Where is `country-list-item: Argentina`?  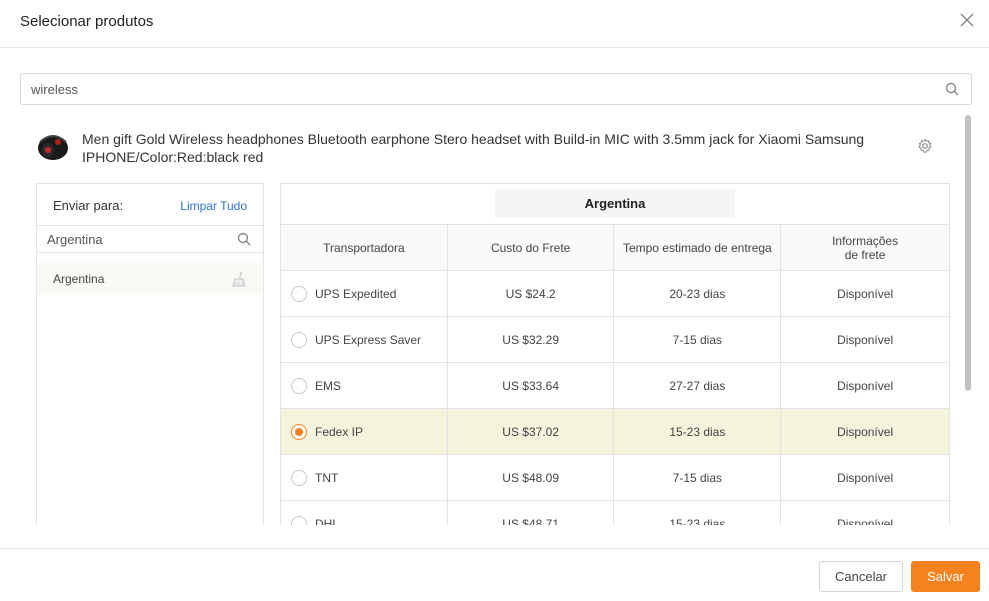 country-list-item: Argentina is located at coordinates (150, 279).